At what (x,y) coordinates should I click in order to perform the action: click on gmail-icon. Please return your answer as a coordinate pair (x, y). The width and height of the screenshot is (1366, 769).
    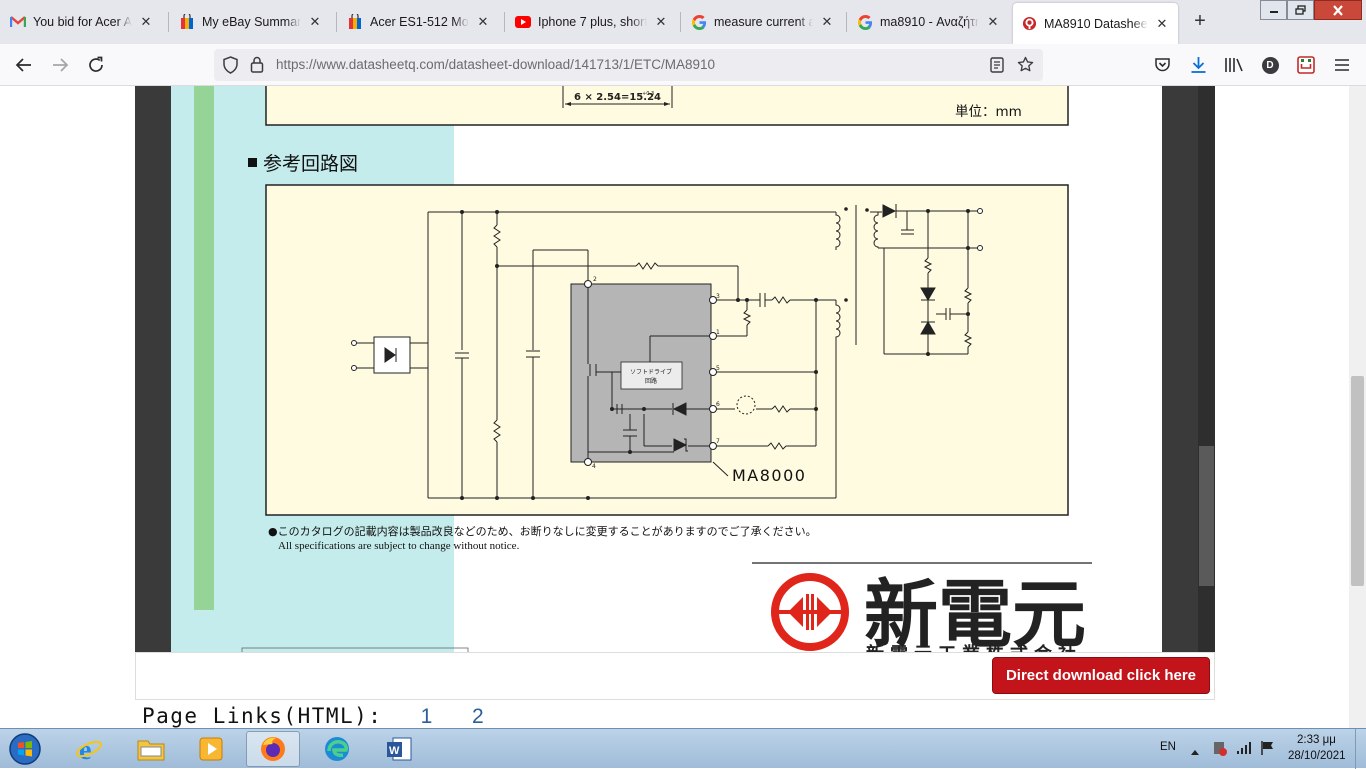
    Looking at the image, I should click on (18, 22).